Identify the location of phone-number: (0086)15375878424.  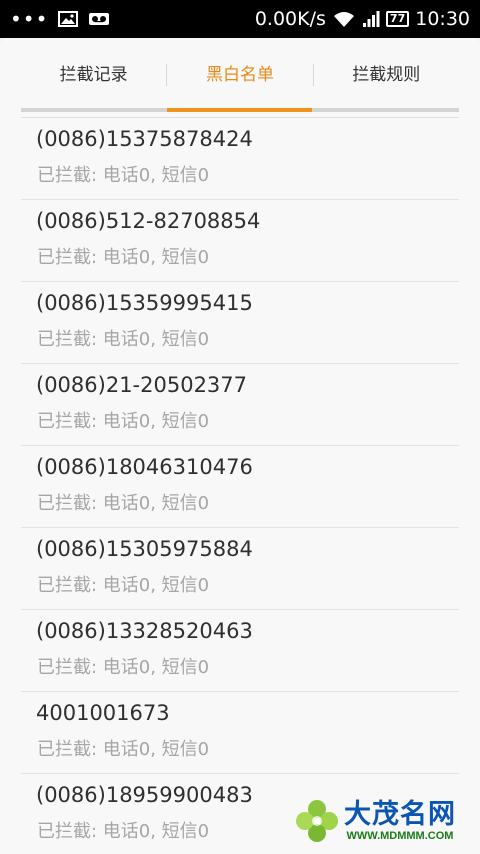
(144, 139).